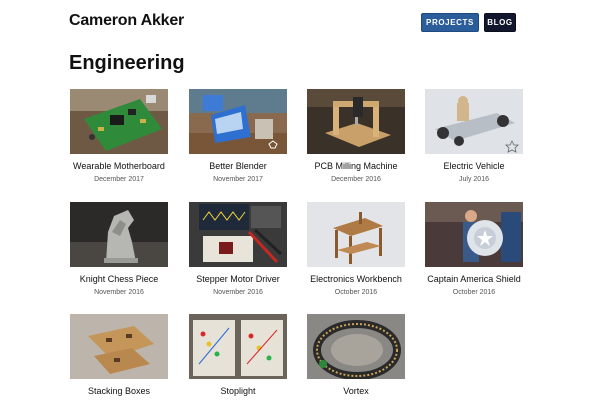 This screenshot has width=600, height=400. Describe the element at coordinates (238, 391) in the screenshot. I see `project-title: Stoplight` at that location.